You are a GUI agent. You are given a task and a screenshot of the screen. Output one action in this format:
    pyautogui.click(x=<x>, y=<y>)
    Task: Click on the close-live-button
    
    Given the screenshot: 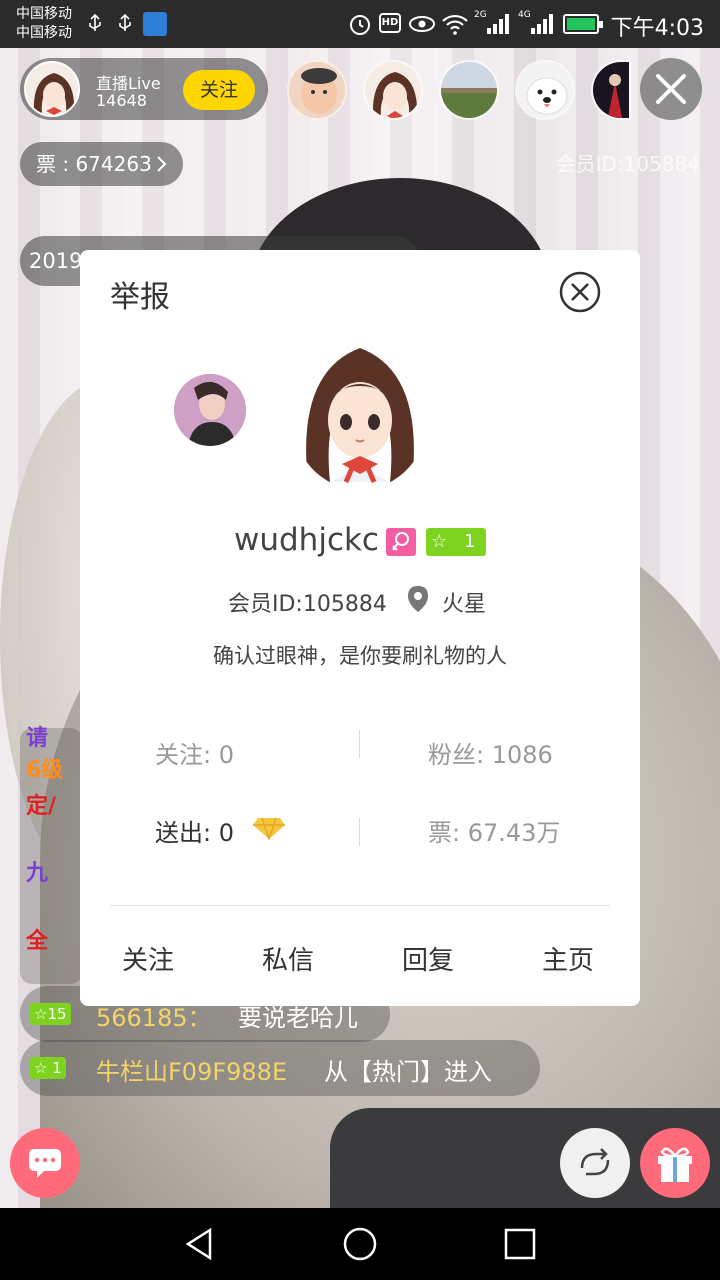 What is the action you would take?
    pyautogui.click(x=671, y=89)
    